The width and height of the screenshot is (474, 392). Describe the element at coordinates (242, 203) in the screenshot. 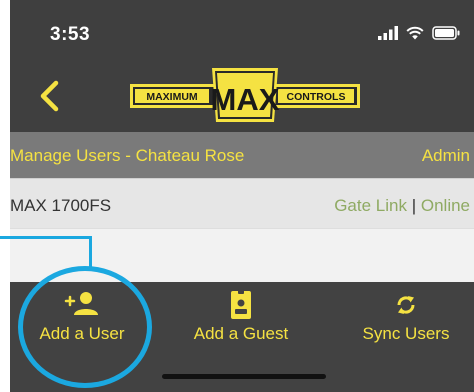

I see `device-row: MAX 1700FS Gate Link | Online` at that location.